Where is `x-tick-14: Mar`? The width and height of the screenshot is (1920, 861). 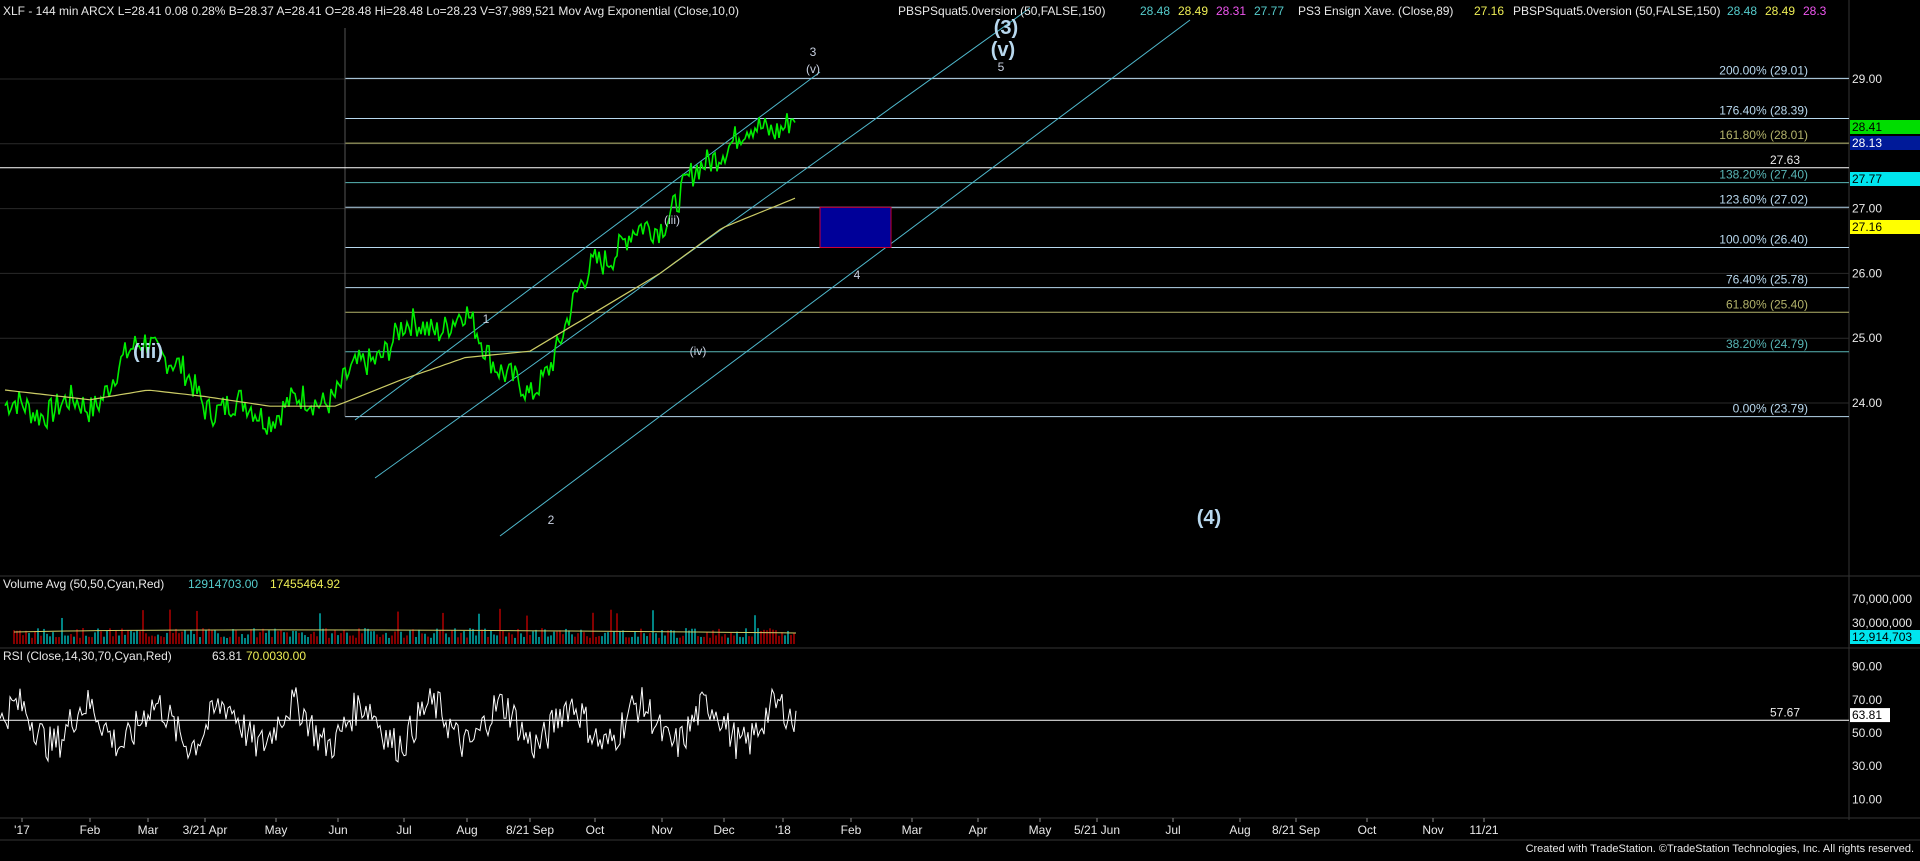 x-tick-14: Mar is located at coordinates (912, 830).